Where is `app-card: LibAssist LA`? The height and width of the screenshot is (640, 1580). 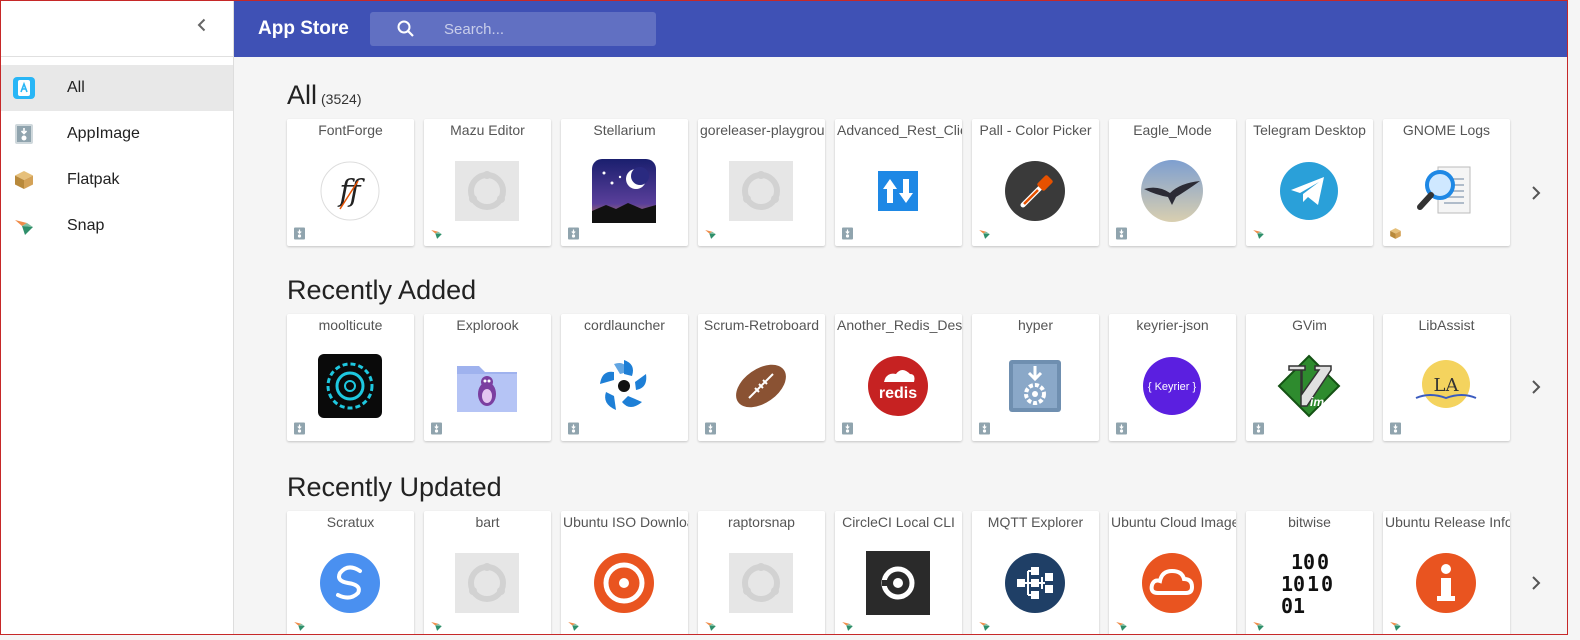 app-card: LibAssist LA is located at coordinates (1446, 377).